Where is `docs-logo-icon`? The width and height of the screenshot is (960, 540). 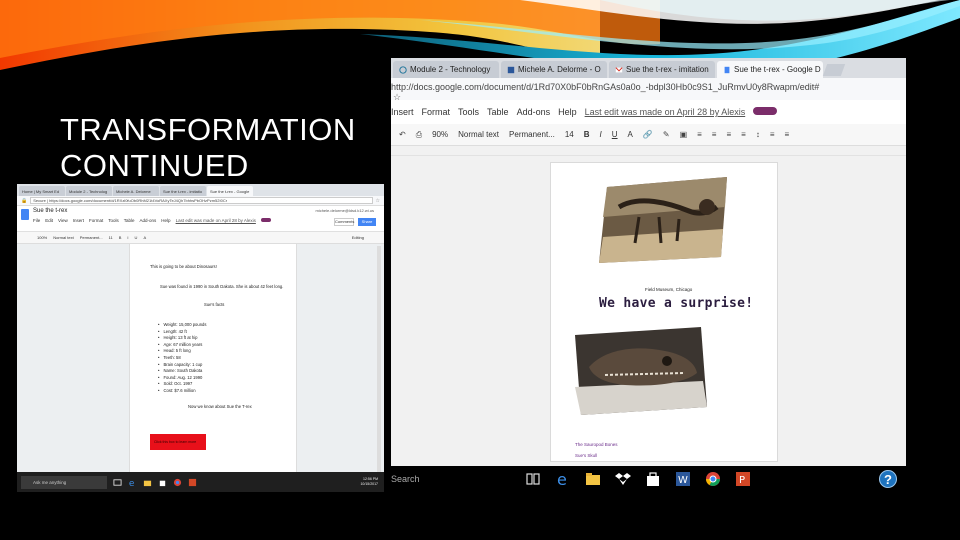 docs-logo-icon is located at coordinates (25, 214).